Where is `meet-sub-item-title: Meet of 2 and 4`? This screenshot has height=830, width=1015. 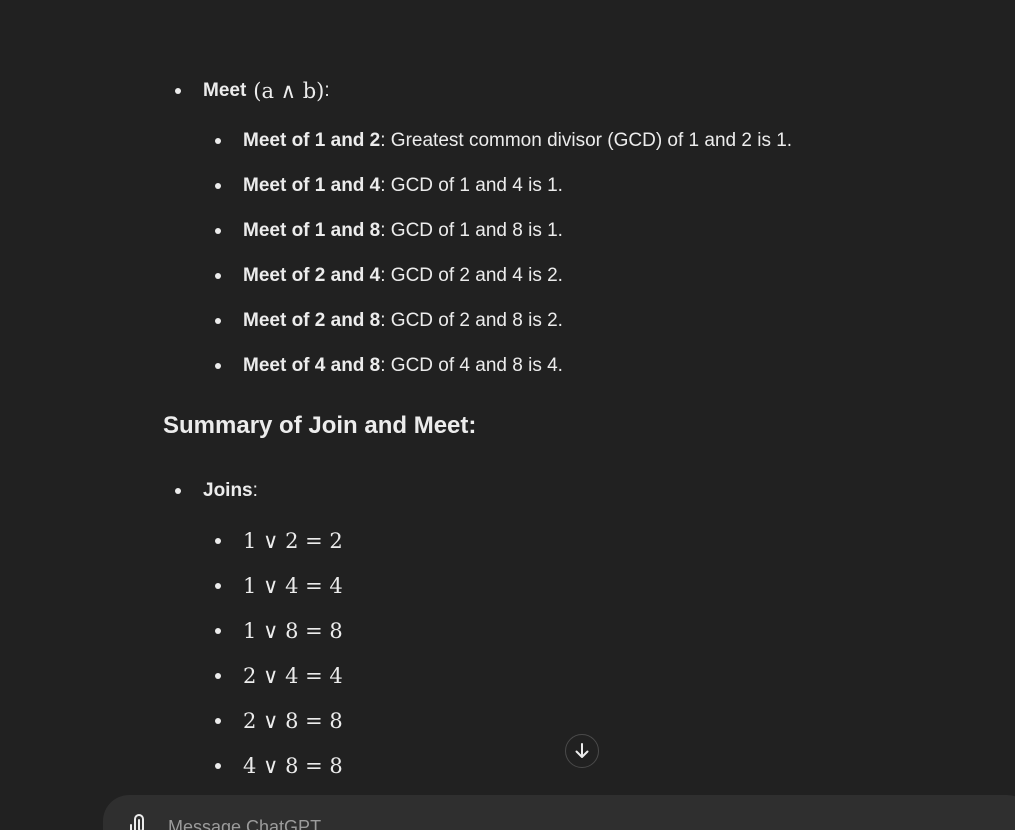 meet-sub-item-title: Meet of 2 and 4 is located at coordinates (312, 275).